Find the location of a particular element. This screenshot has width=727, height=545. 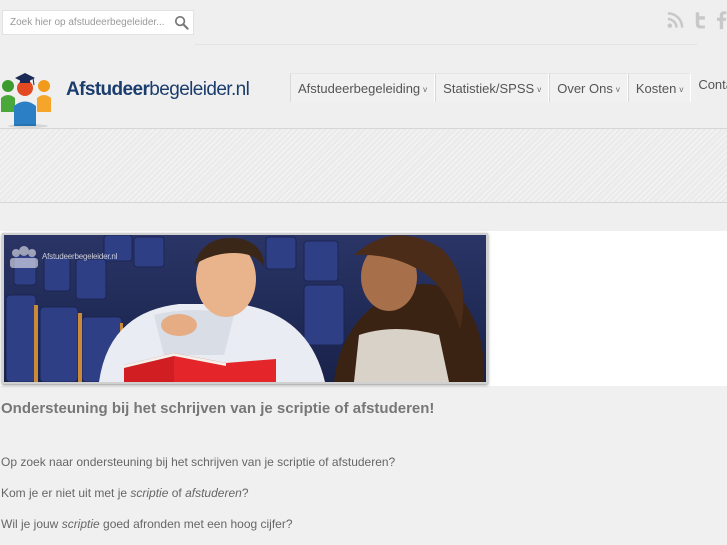

nav-label: Kosten is located at coordinates (656, 88).